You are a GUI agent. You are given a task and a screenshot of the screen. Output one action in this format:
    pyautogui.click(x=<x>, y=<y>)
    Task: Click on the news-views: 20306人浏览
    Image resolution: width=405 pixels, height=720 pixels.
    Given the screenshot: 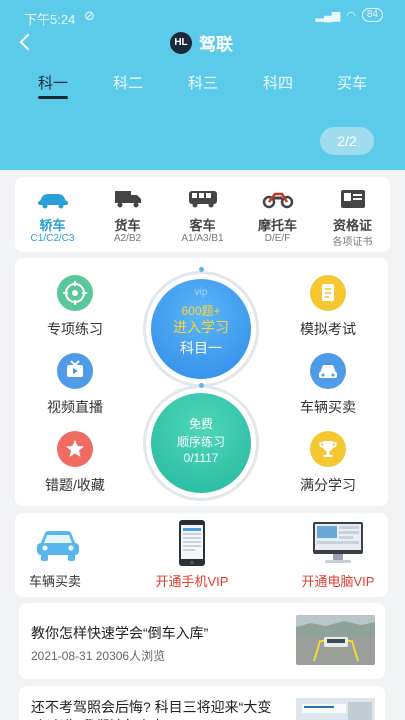 What is the action you would take?
    pyautogui.click(x=130, y=656)
    